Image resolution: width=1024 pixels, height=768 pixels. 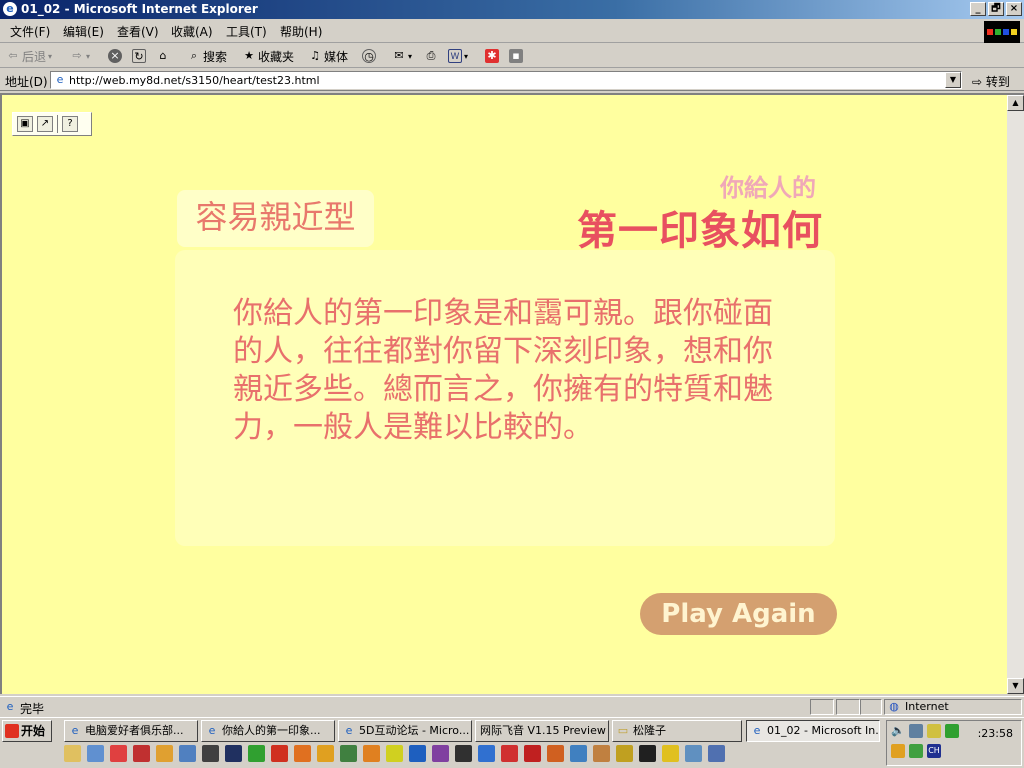 I want to click on ie-icon: e, so click(x=75, y=730).